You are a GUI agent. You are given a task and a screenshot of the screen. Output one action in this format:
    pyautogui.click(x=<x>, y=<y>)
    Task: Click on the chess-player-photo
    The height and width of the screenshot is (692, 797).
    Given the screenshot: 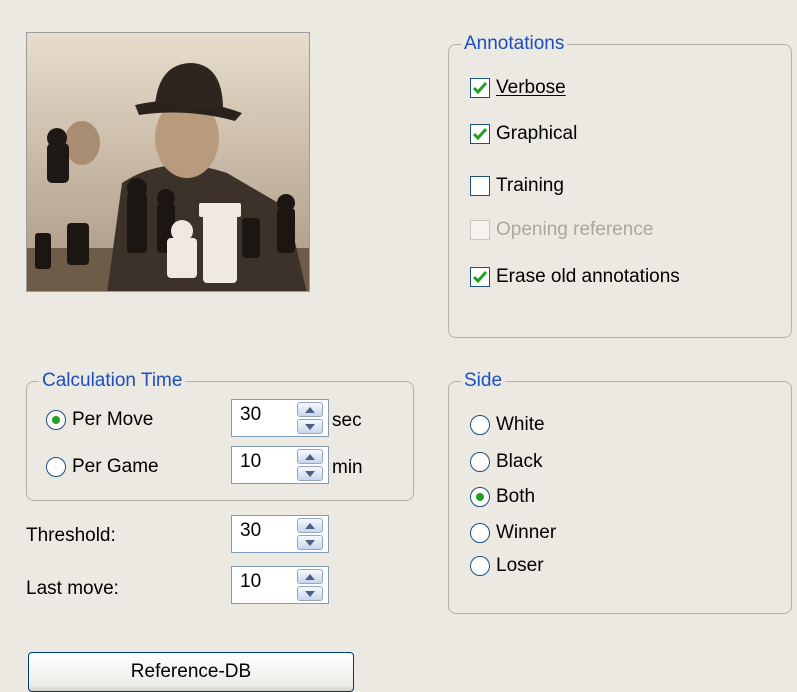 What is the action you would take?
    pyautogui.click(x=168, y=162)
    